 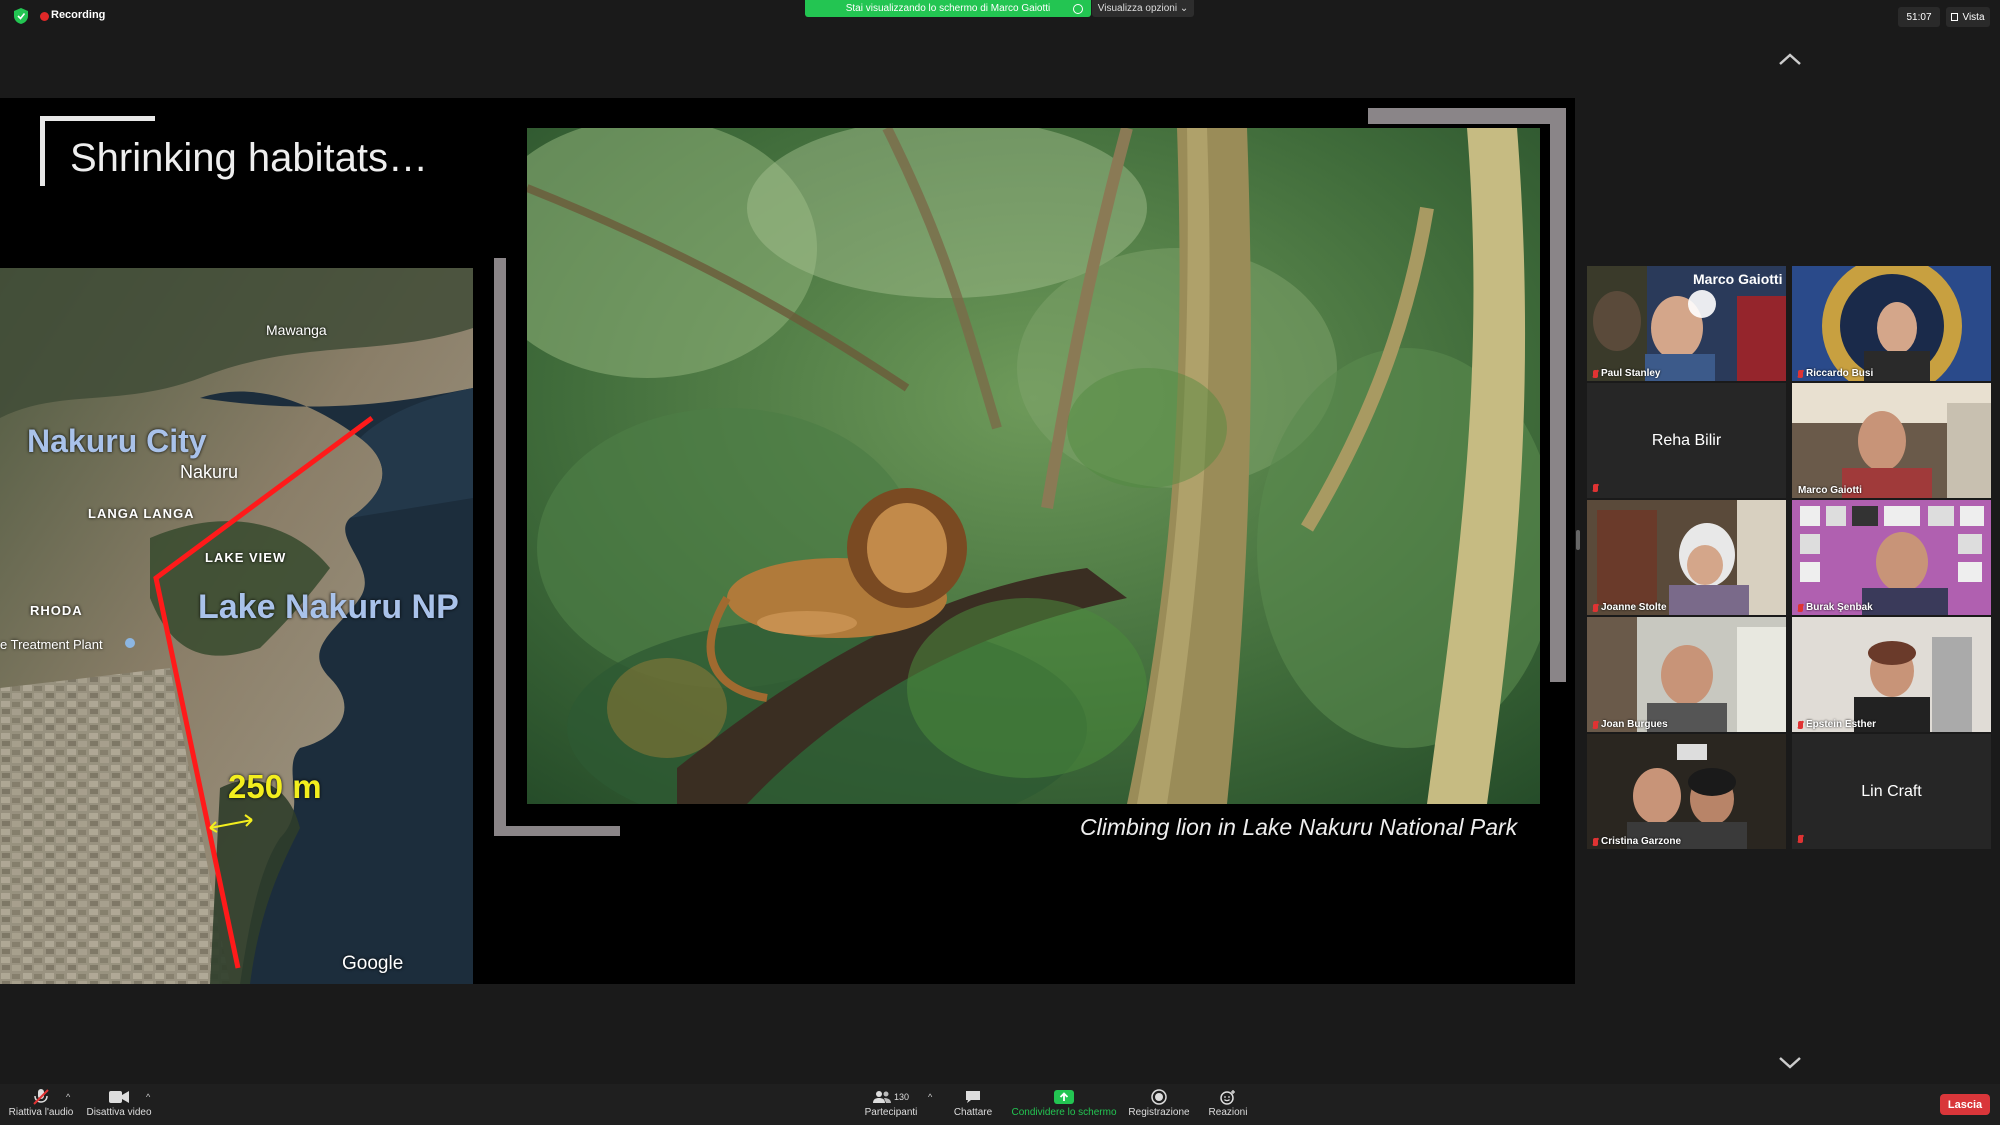 I want to click on participant-name: Paul Stanley, so click(x=1626, y=373).